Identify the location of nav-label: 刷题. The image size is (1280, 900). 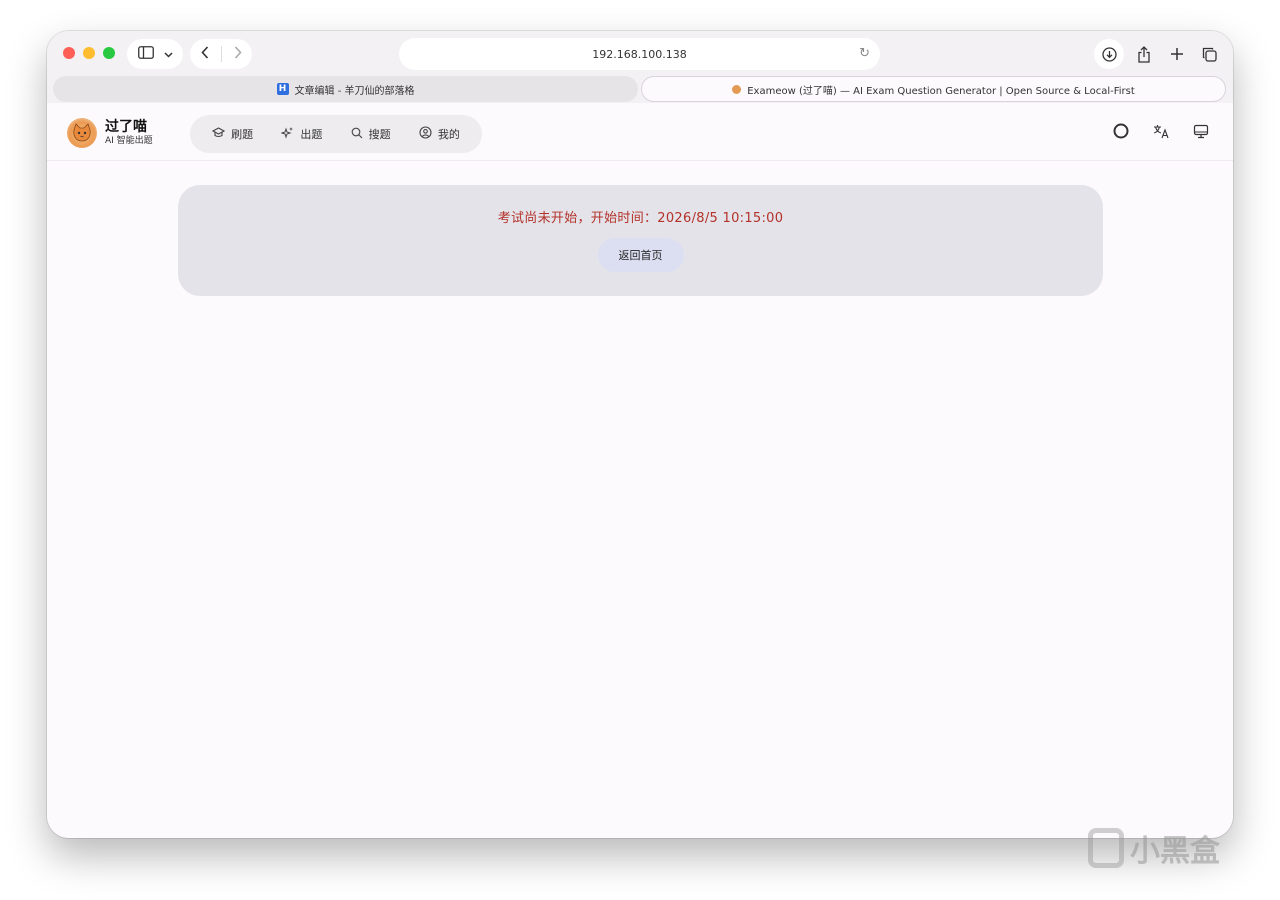
(242, 134).